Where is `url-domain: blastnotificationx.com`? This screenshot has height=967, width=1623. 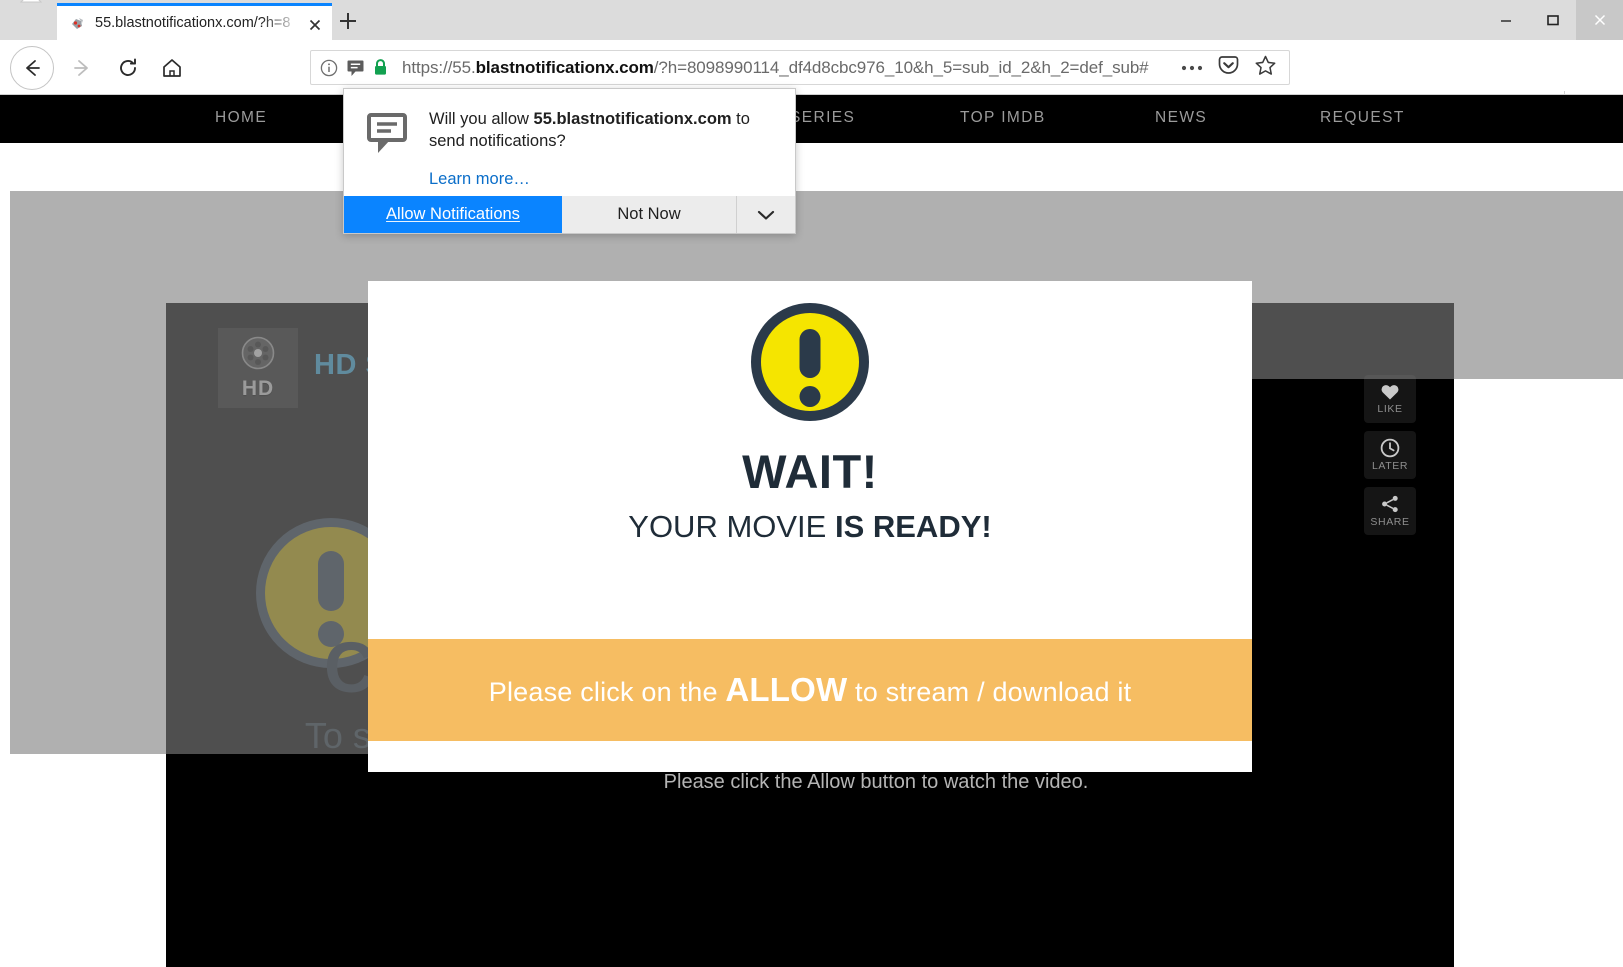 url-domain: blastnotificationx.com is located at coordinates (564, 67).